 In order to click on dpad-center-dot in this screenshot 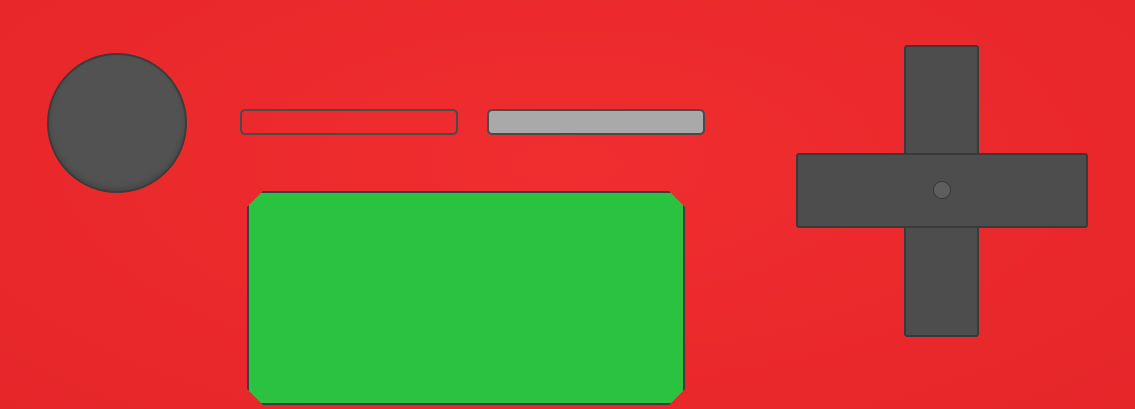, I will do `click(942, 190)`.